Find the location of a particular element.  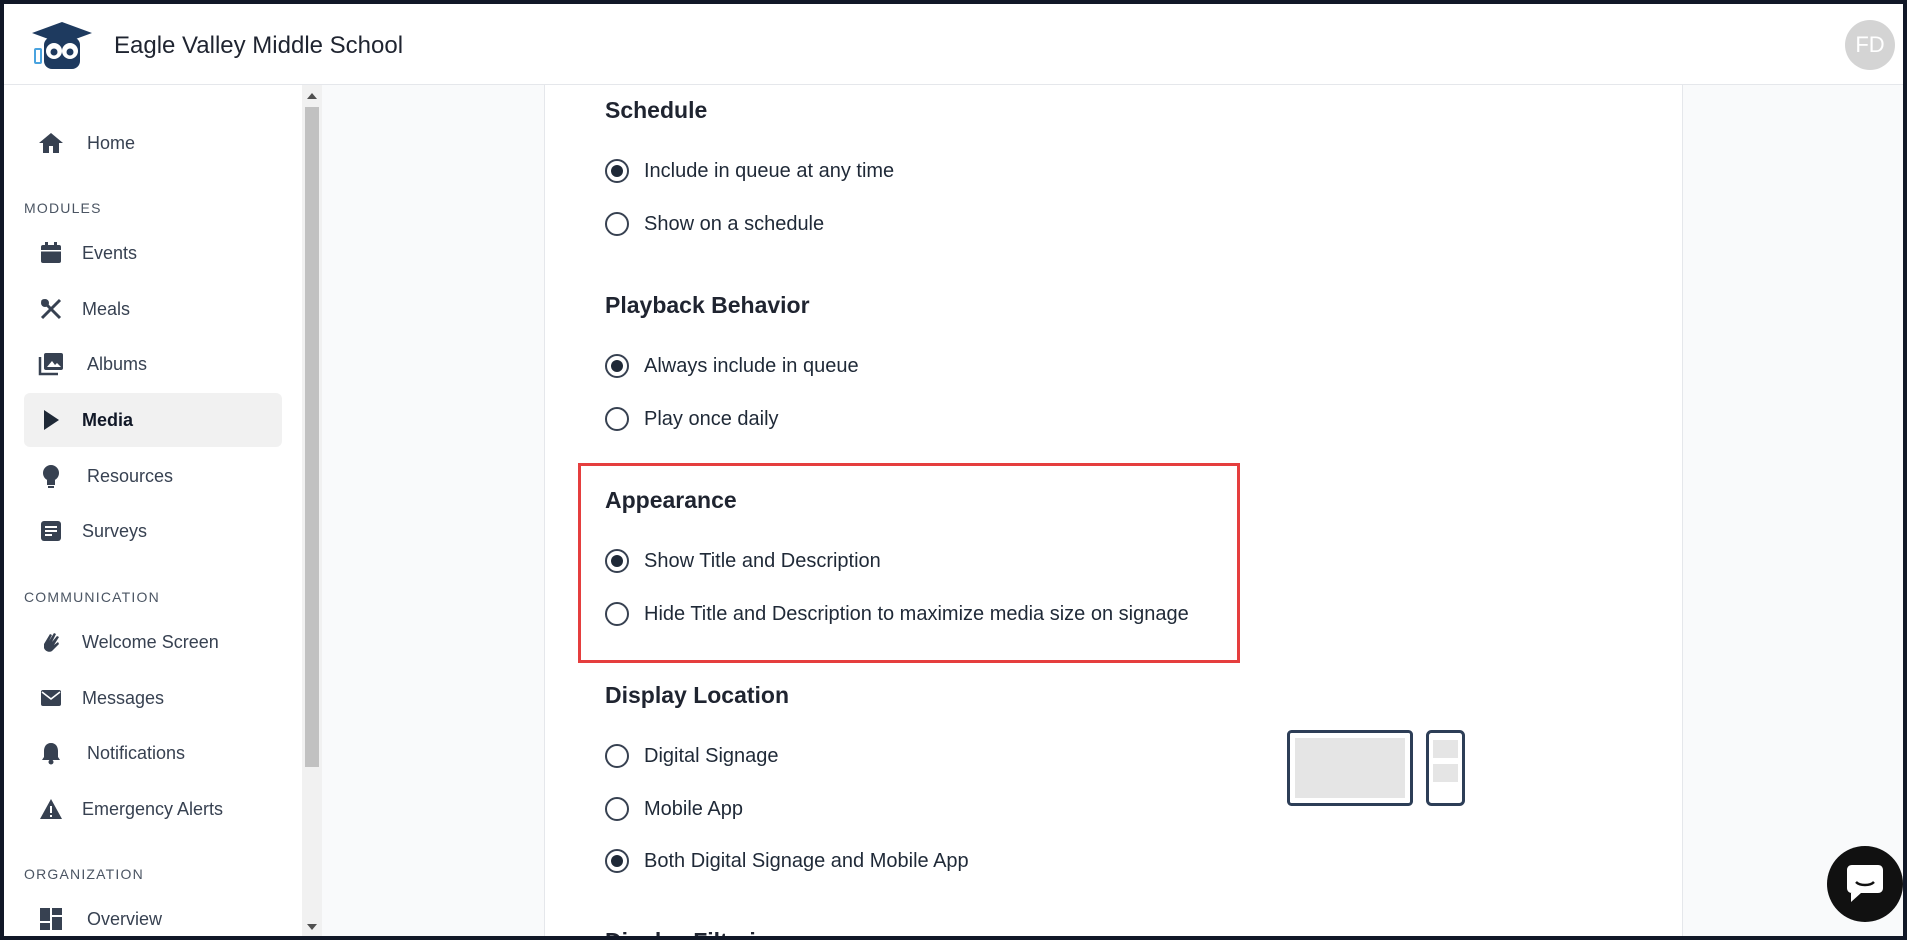

sidebar-item-label: Notifications is located at coordinates (136, 752).